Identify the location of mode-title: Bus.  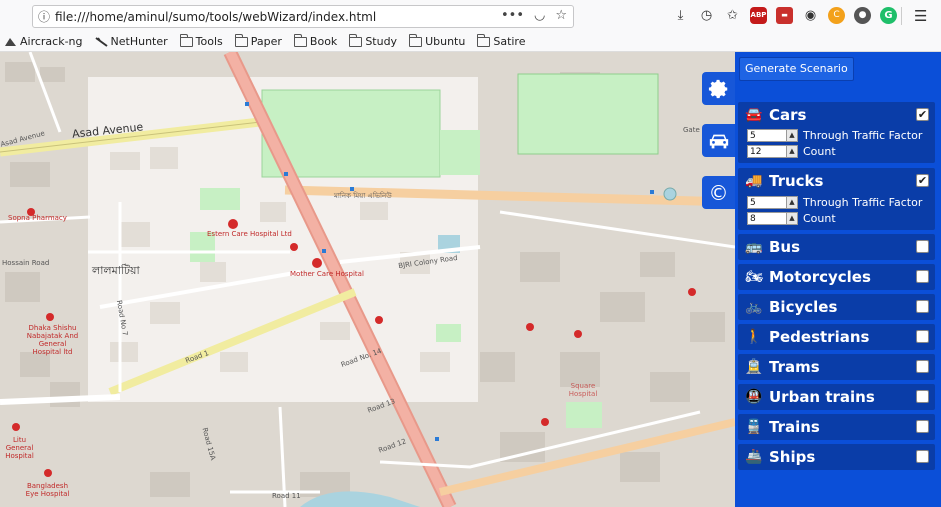
(785, 247).